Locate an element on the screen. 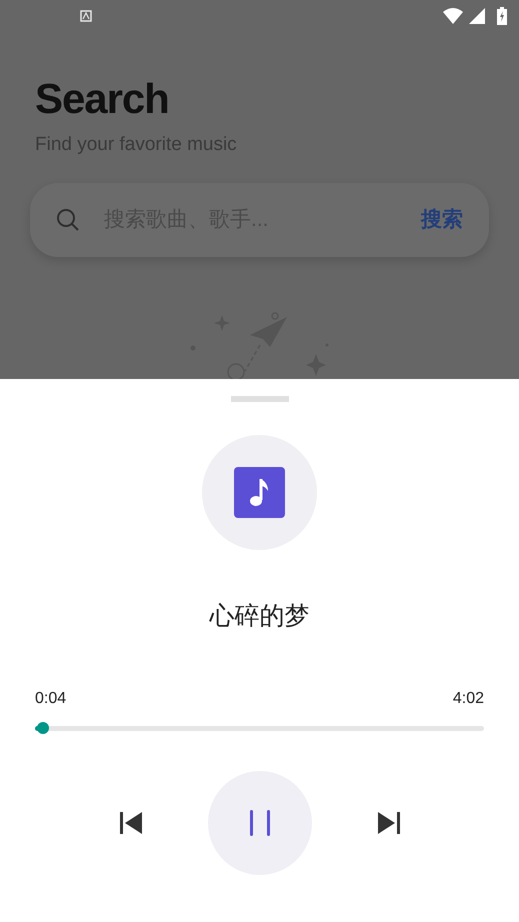 This screenshot has width=519, height=922. search-icon is located at coordinates (68, 220).